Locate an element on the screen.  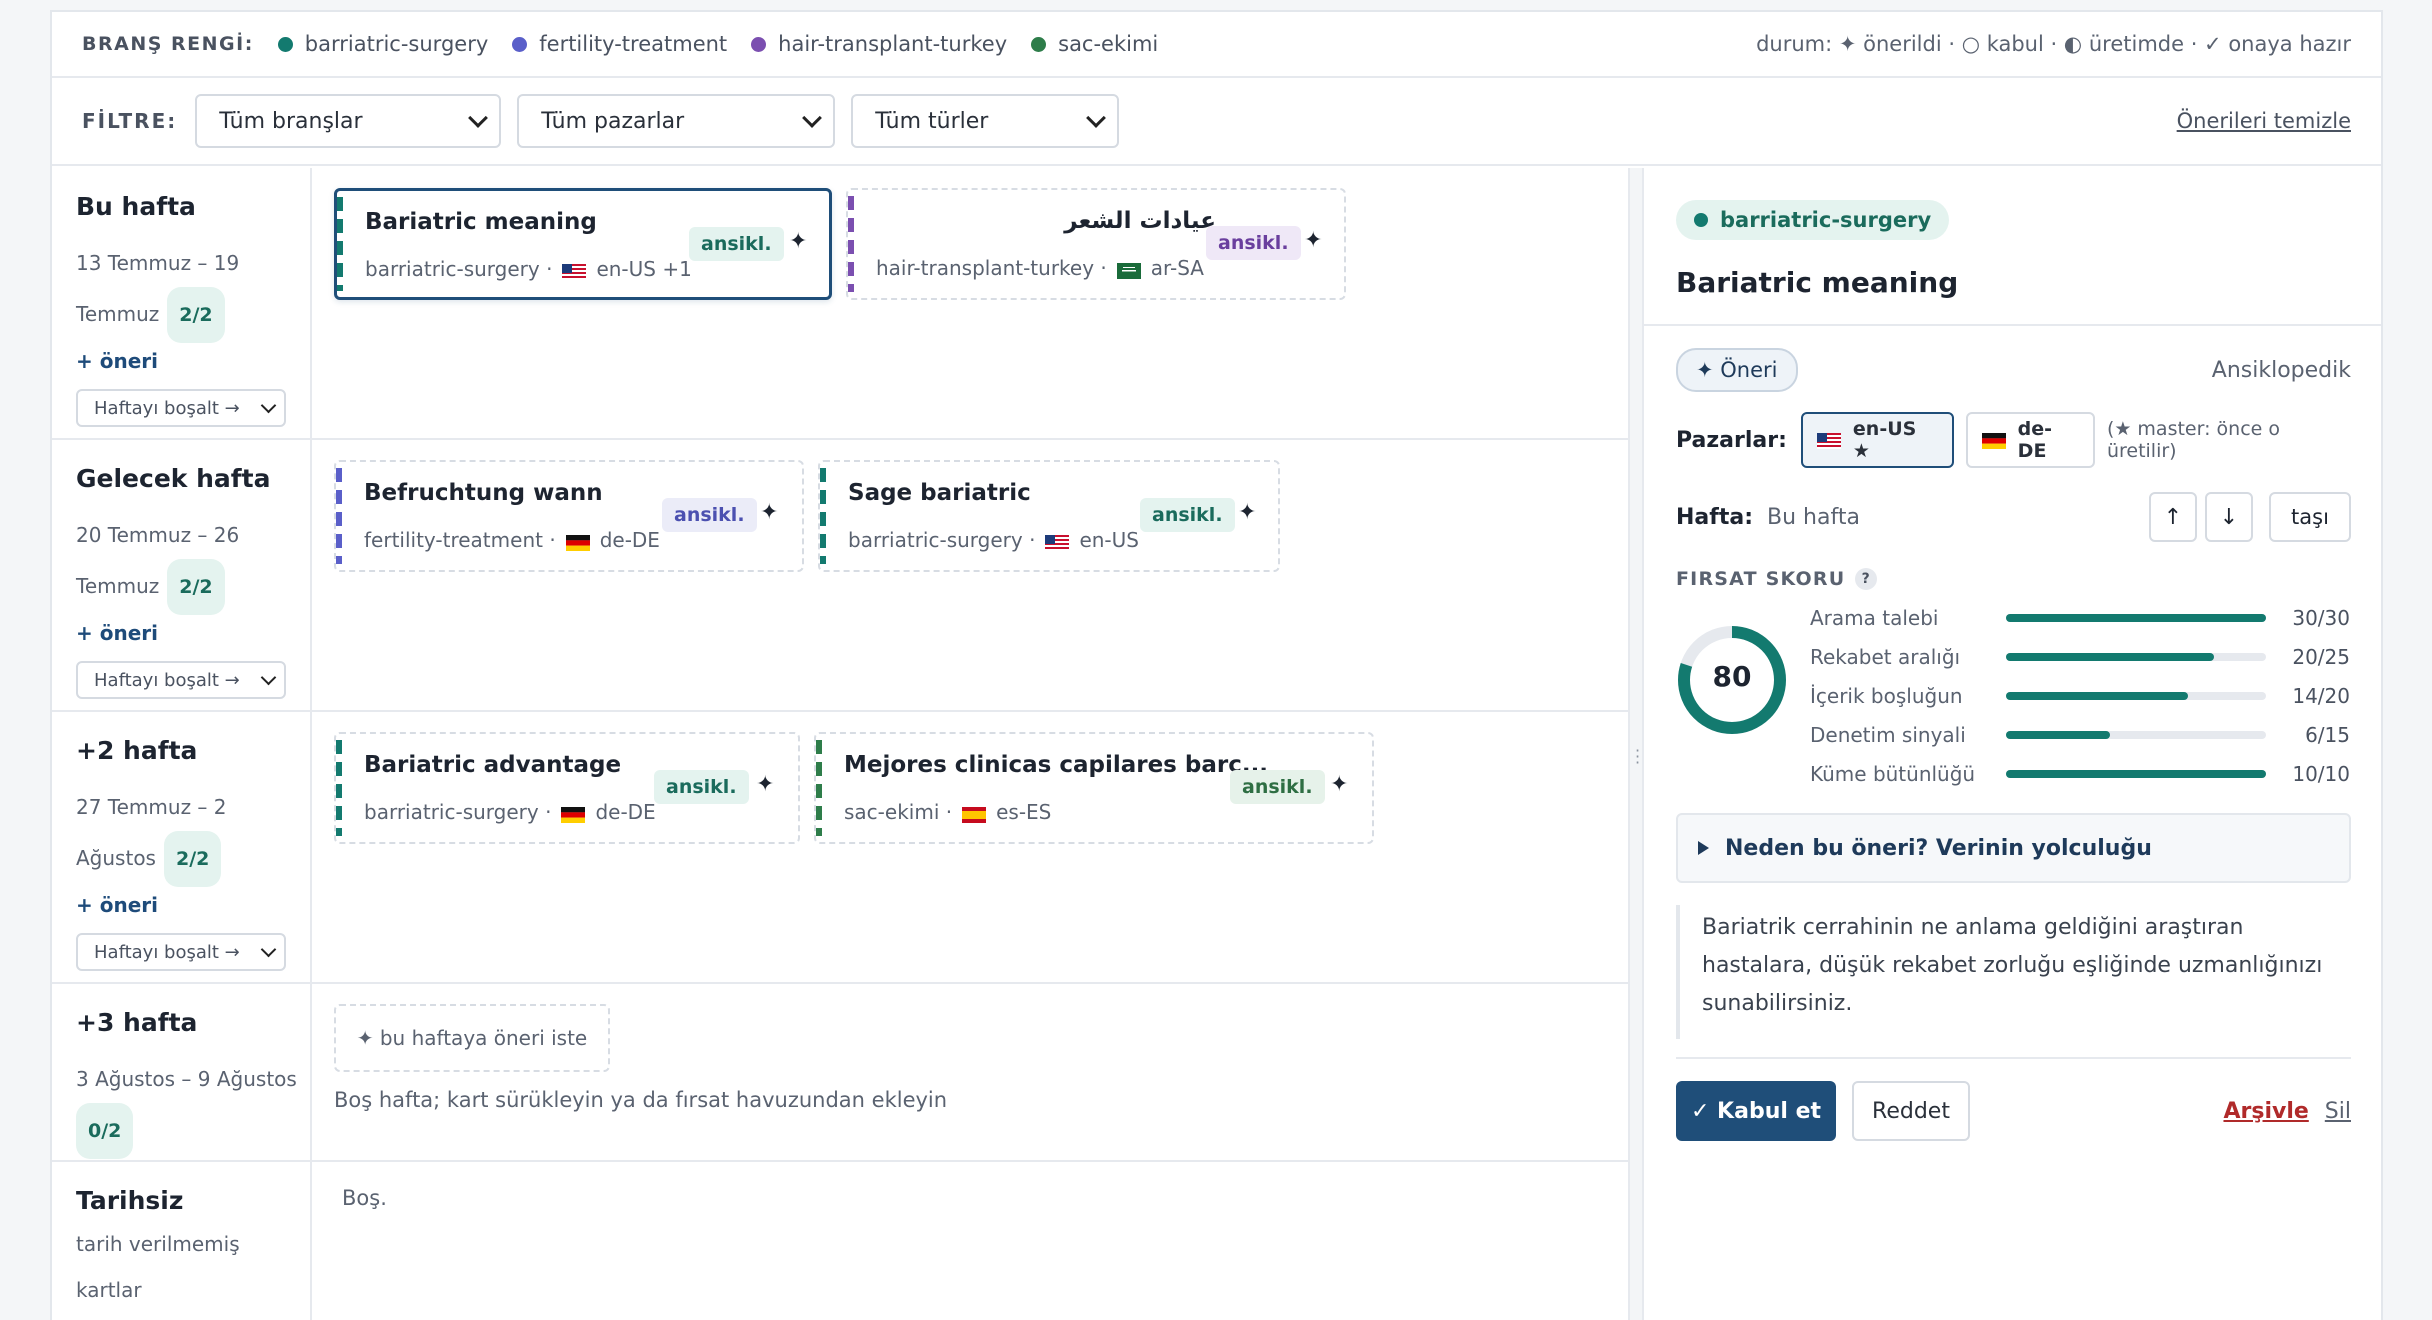
card-market: en-US +1 is located at coordinates (644, 269).